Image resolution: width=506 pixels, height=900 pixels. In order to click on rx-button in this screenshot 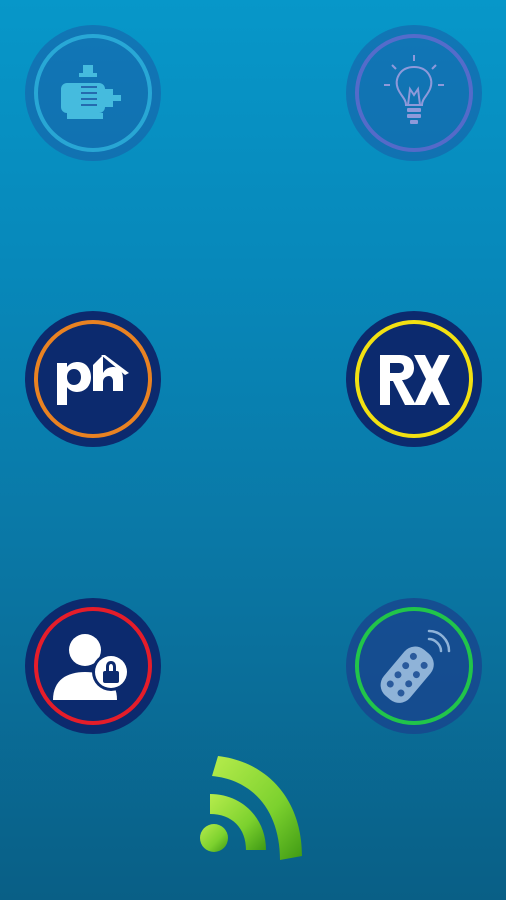, I will do `click(414, 379)`.